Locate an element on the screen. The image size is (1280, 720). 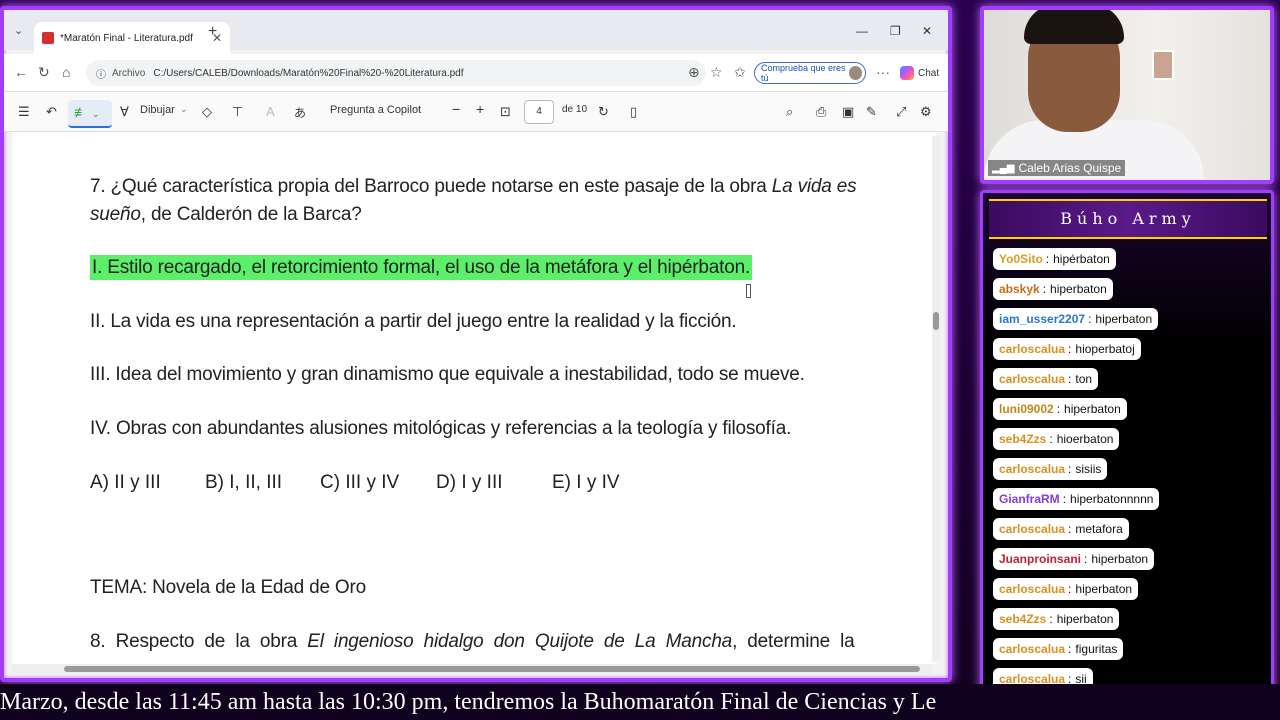
more-menu-icon: ··· is located at coordinates (883, 72).